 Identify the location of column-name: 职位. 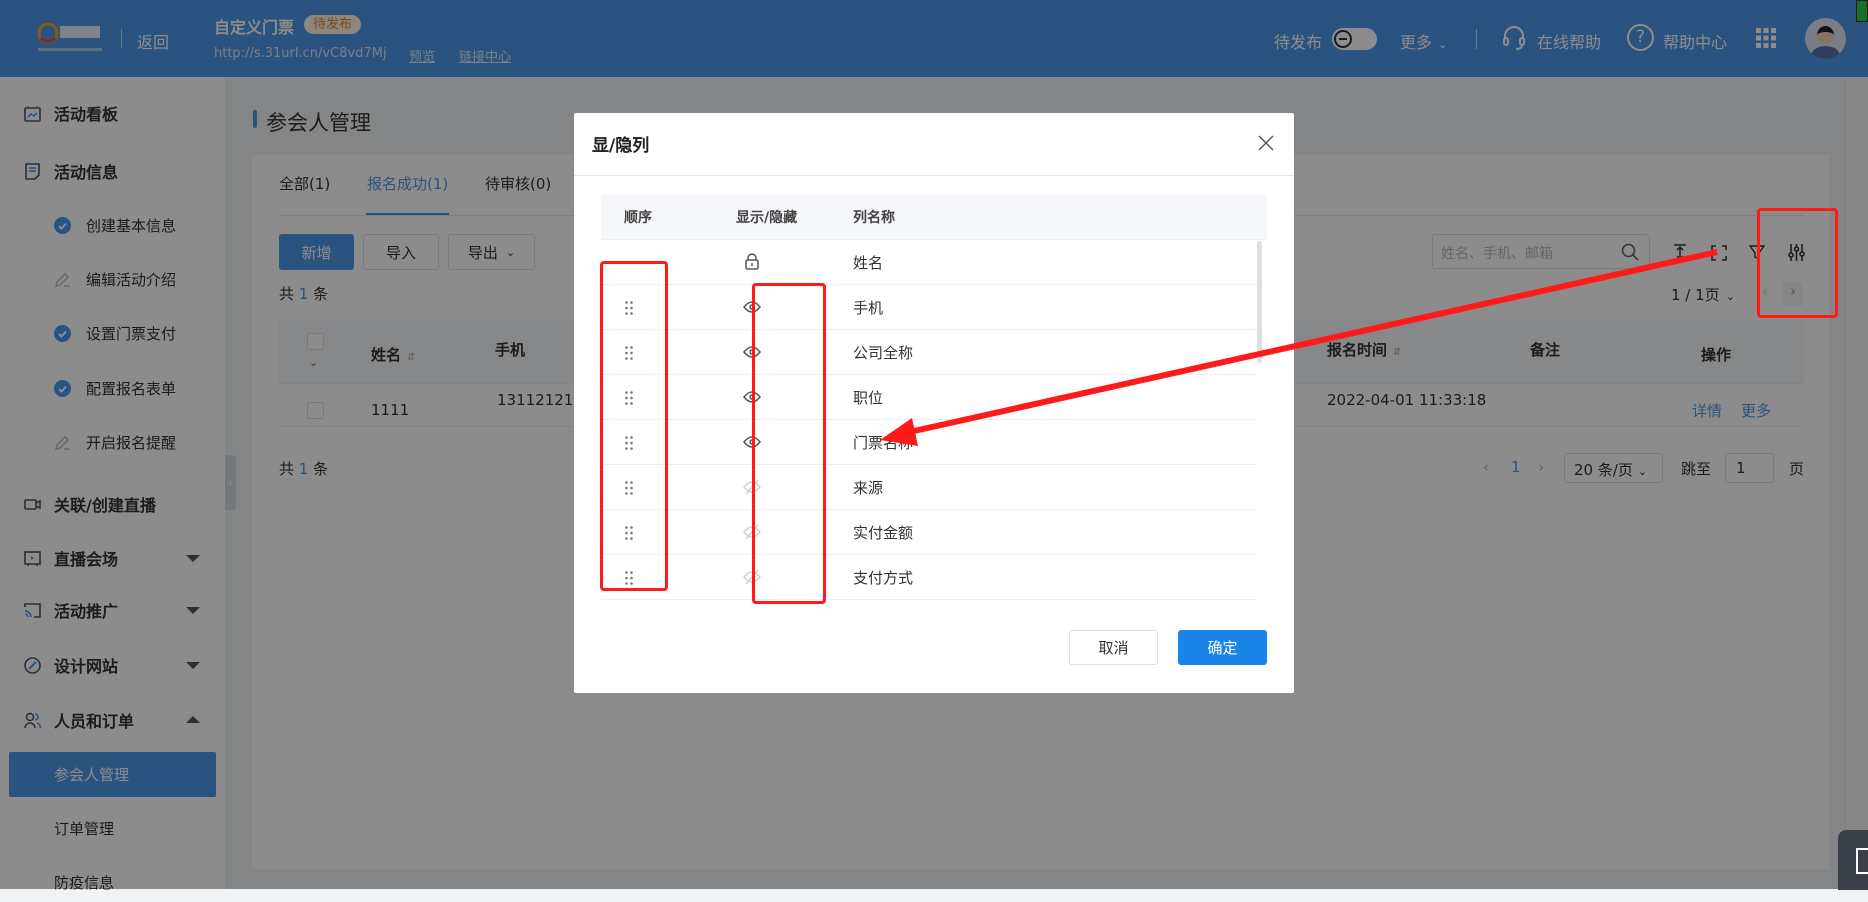
(868, 398).